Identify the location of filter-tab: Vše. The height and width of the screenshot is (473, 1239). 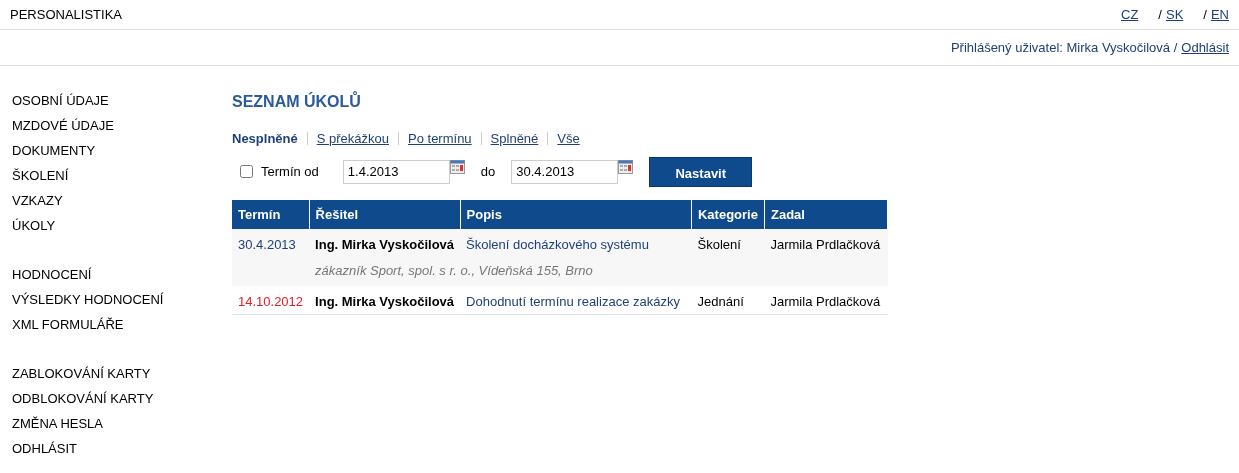
(568, 139).